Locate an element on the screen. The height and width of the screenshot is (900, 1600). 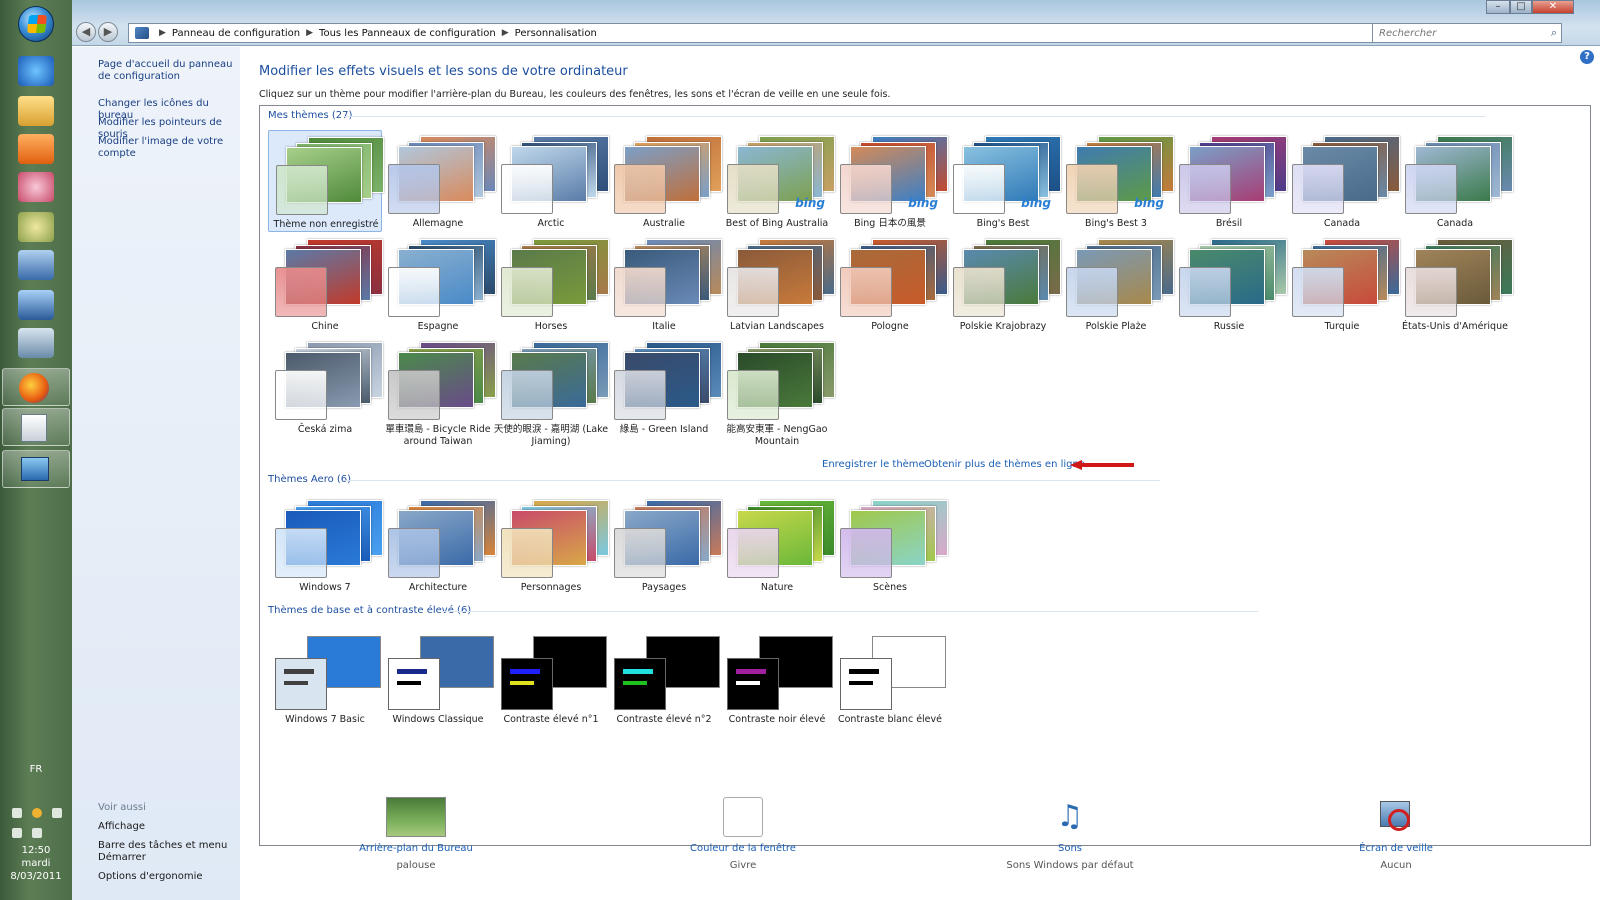
explorer-folder-icon is located at coordinates (36, 111).